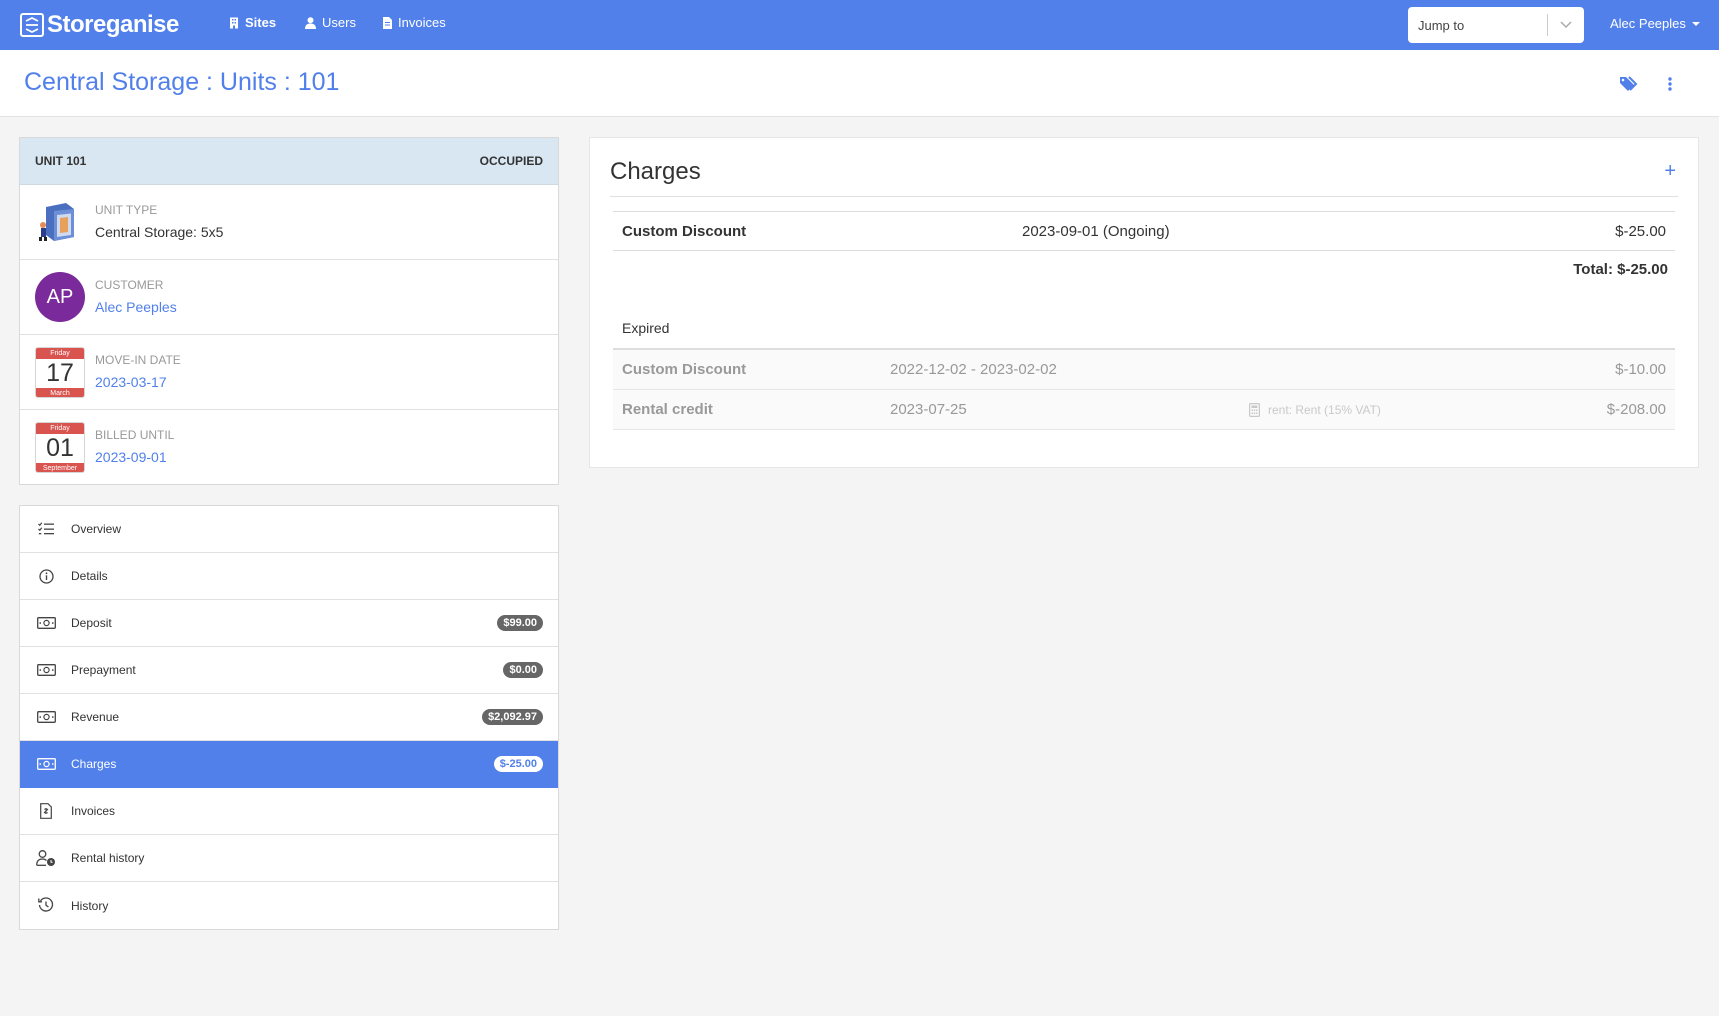 The image size is (1719, 1016). I want to click on add-charge-button: +, so click(1670, 171).